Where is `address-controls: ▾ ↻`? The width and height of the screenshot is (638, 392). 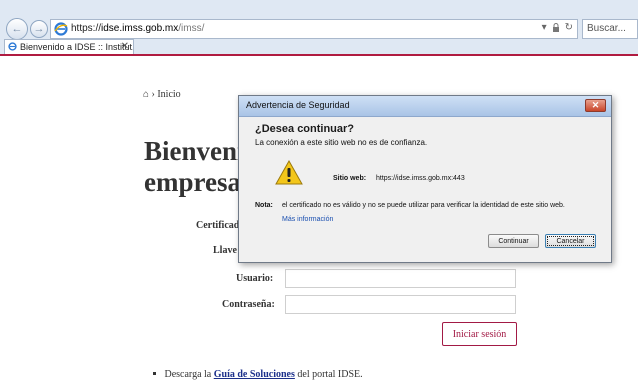 address-controls: ▾ ↻ is located at coordinates (557, 27).